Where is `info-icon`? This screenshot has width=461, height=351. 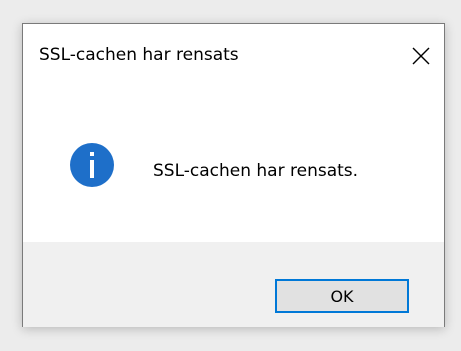 info-icon is located at coordinates (92, 165).